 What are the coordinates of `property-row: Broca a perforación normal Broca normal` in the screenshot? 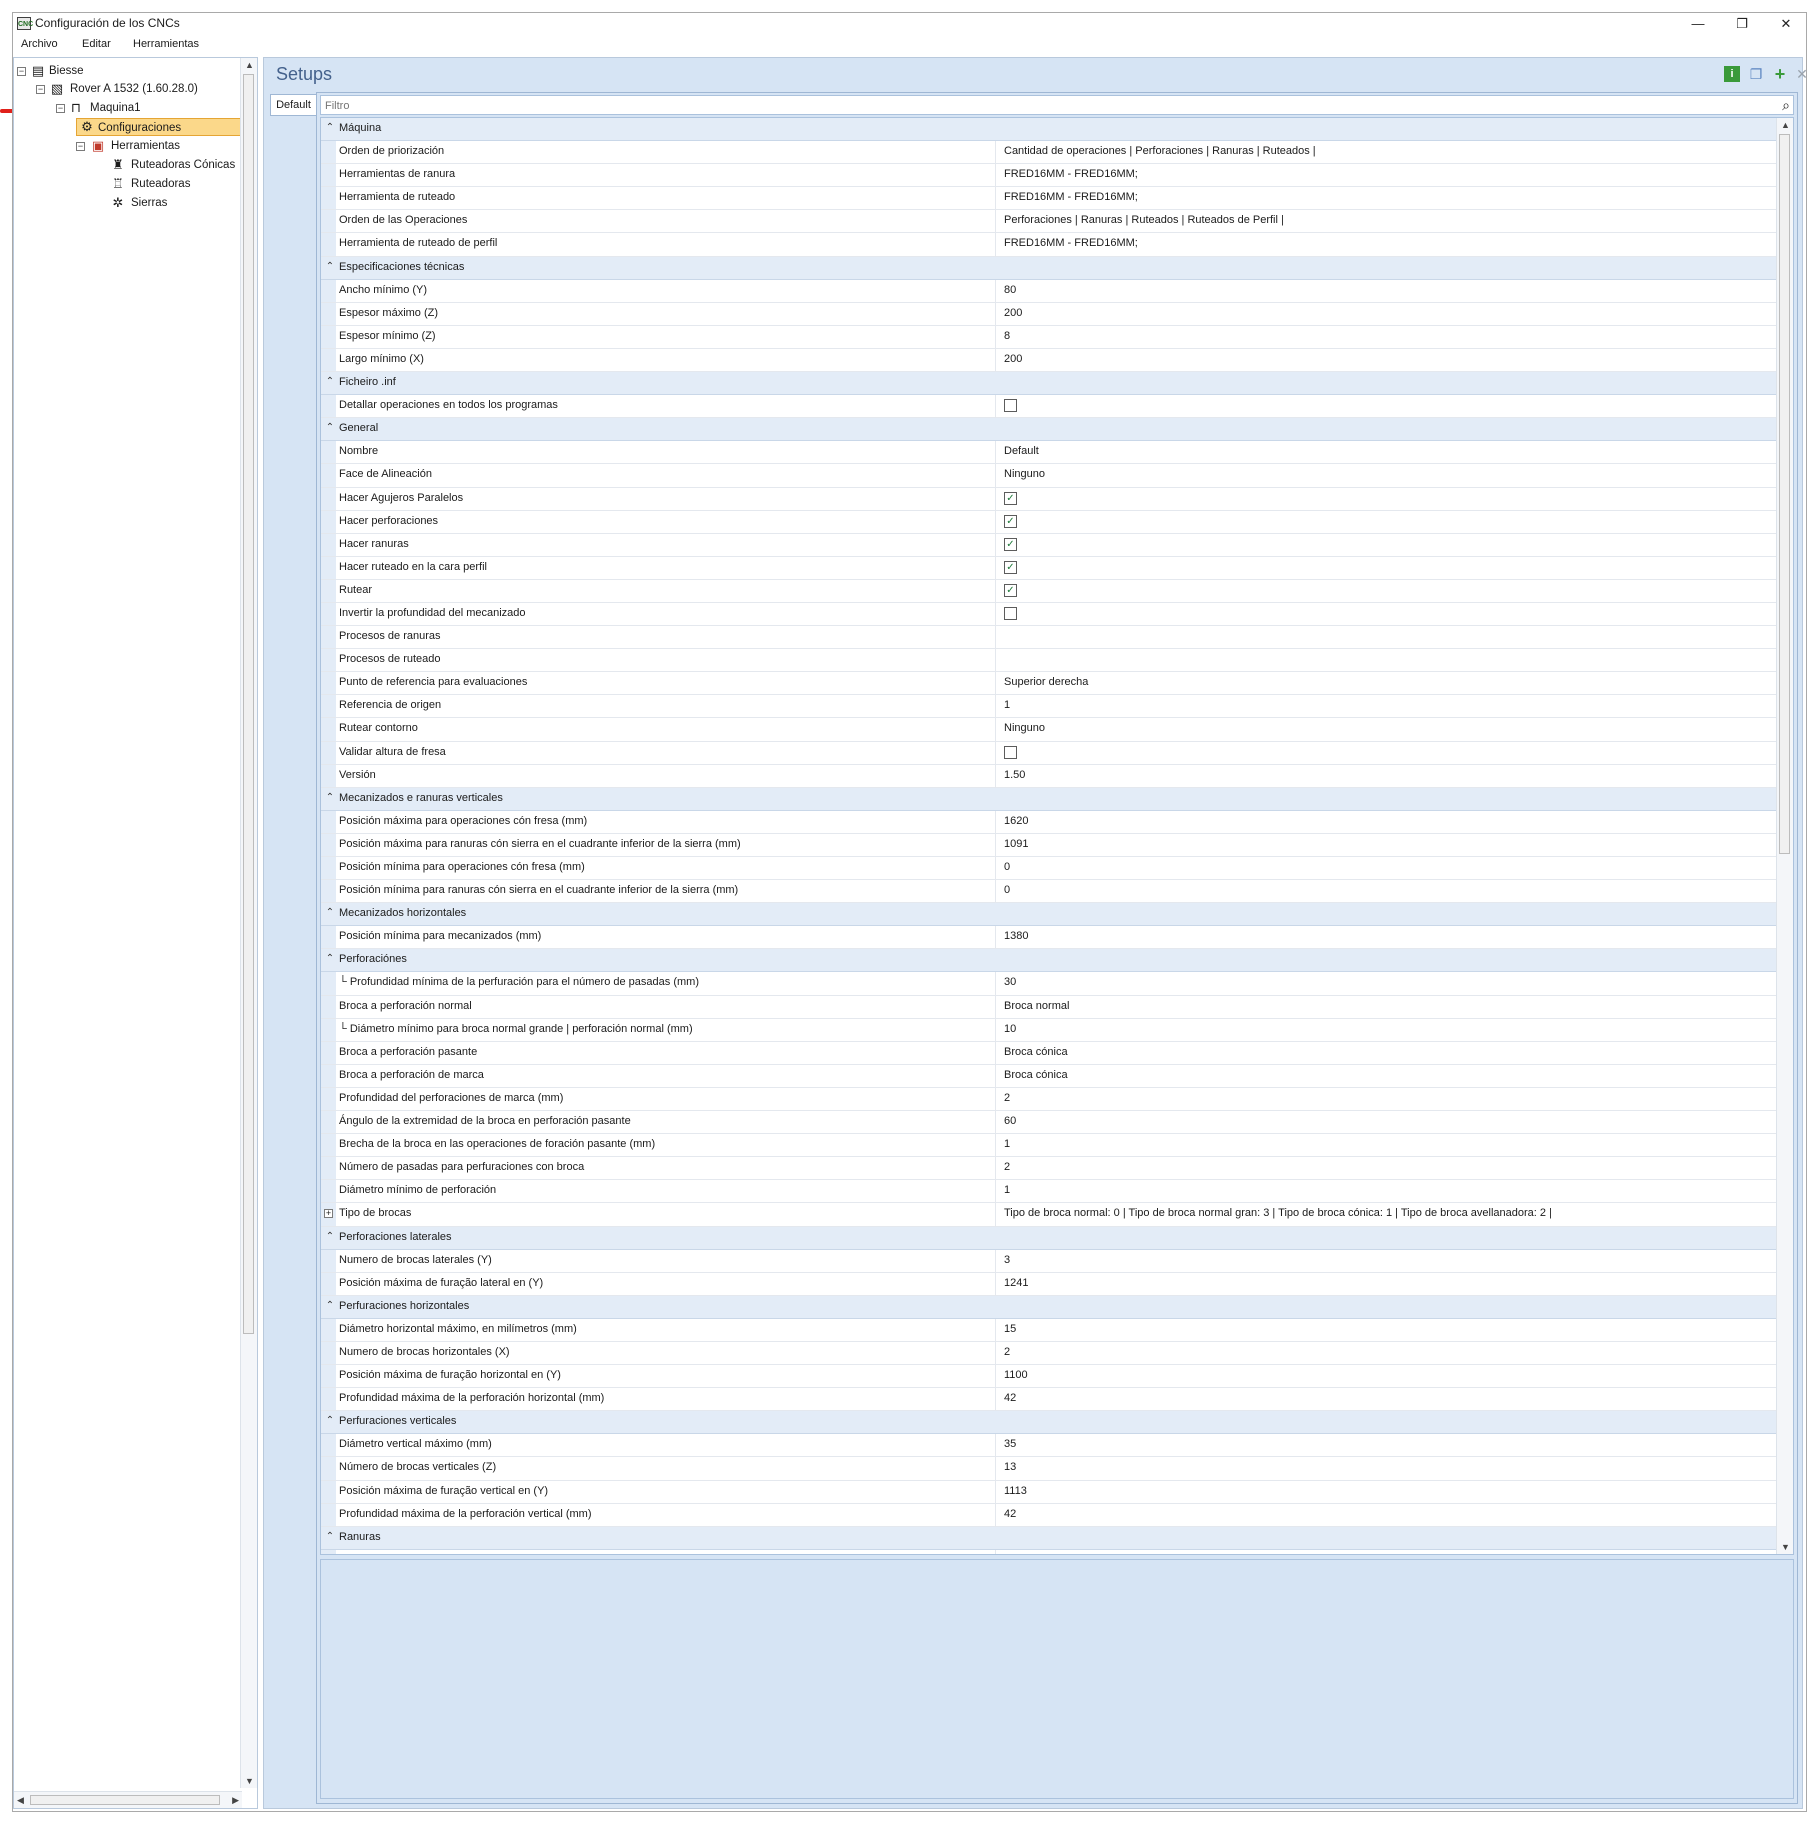 It's located at (1049, 1007).